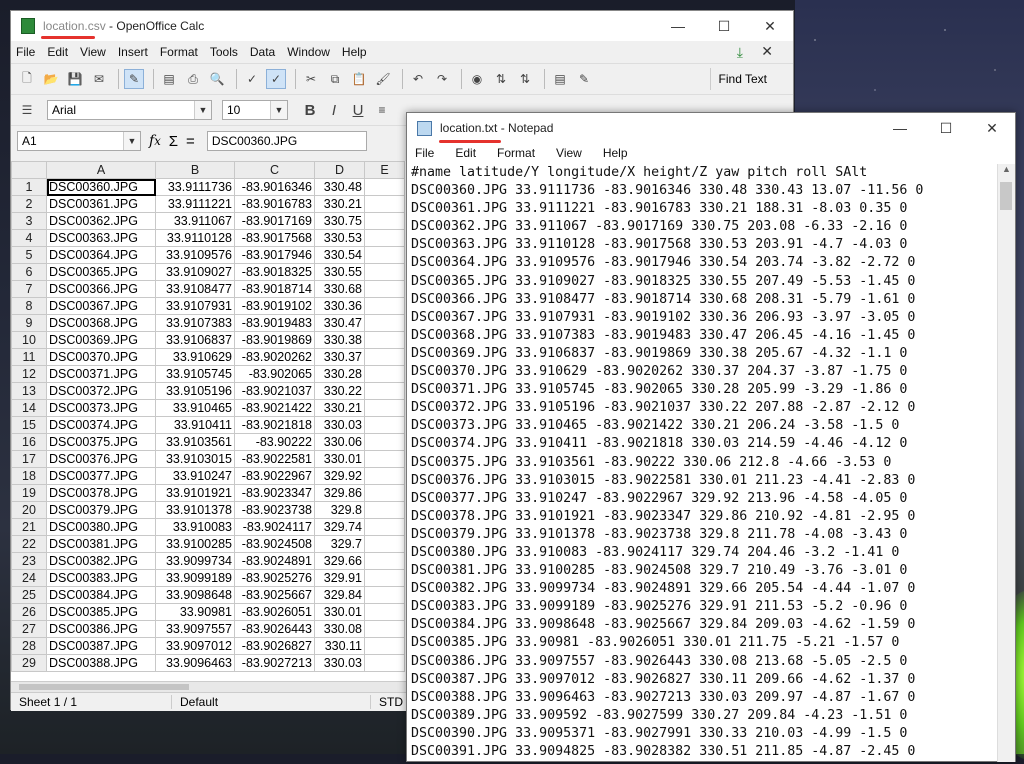 This screenshot has height=764, width=1024. What do you see at coordinates (382, 110) in the screenshot?
I see `align-left-icon: ≡` at bounding box center [382, 110].